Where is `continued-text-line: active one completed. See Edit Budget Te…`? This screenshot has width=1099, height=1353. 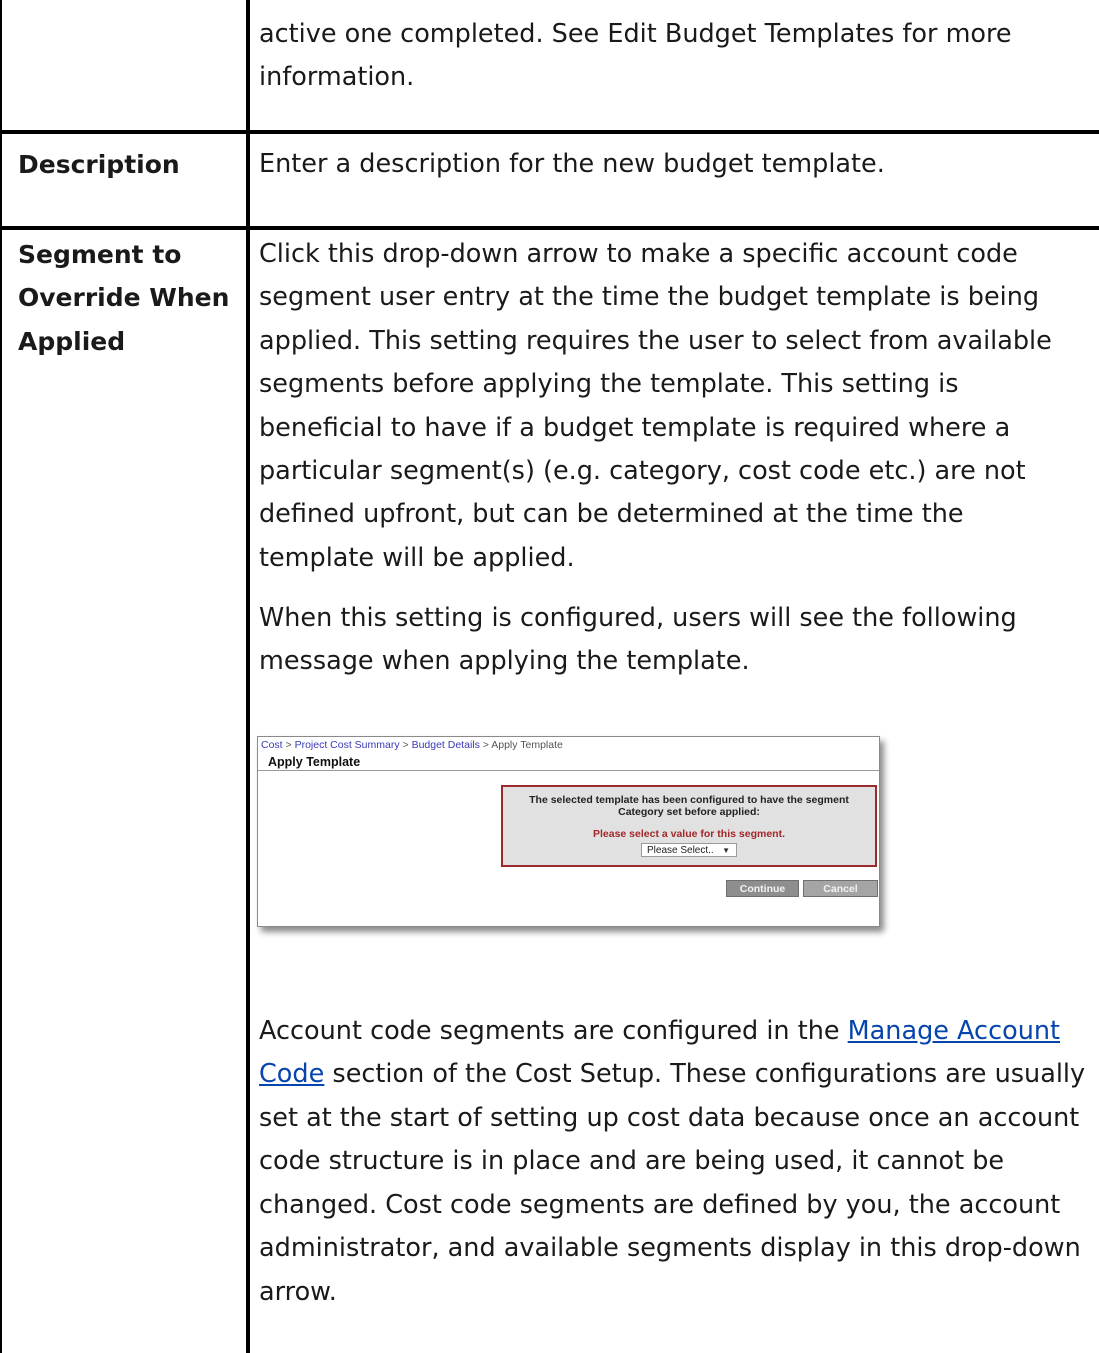
continued-text-line: active one completed. See Edit Budget Te… is located at coordinates (635, 34).